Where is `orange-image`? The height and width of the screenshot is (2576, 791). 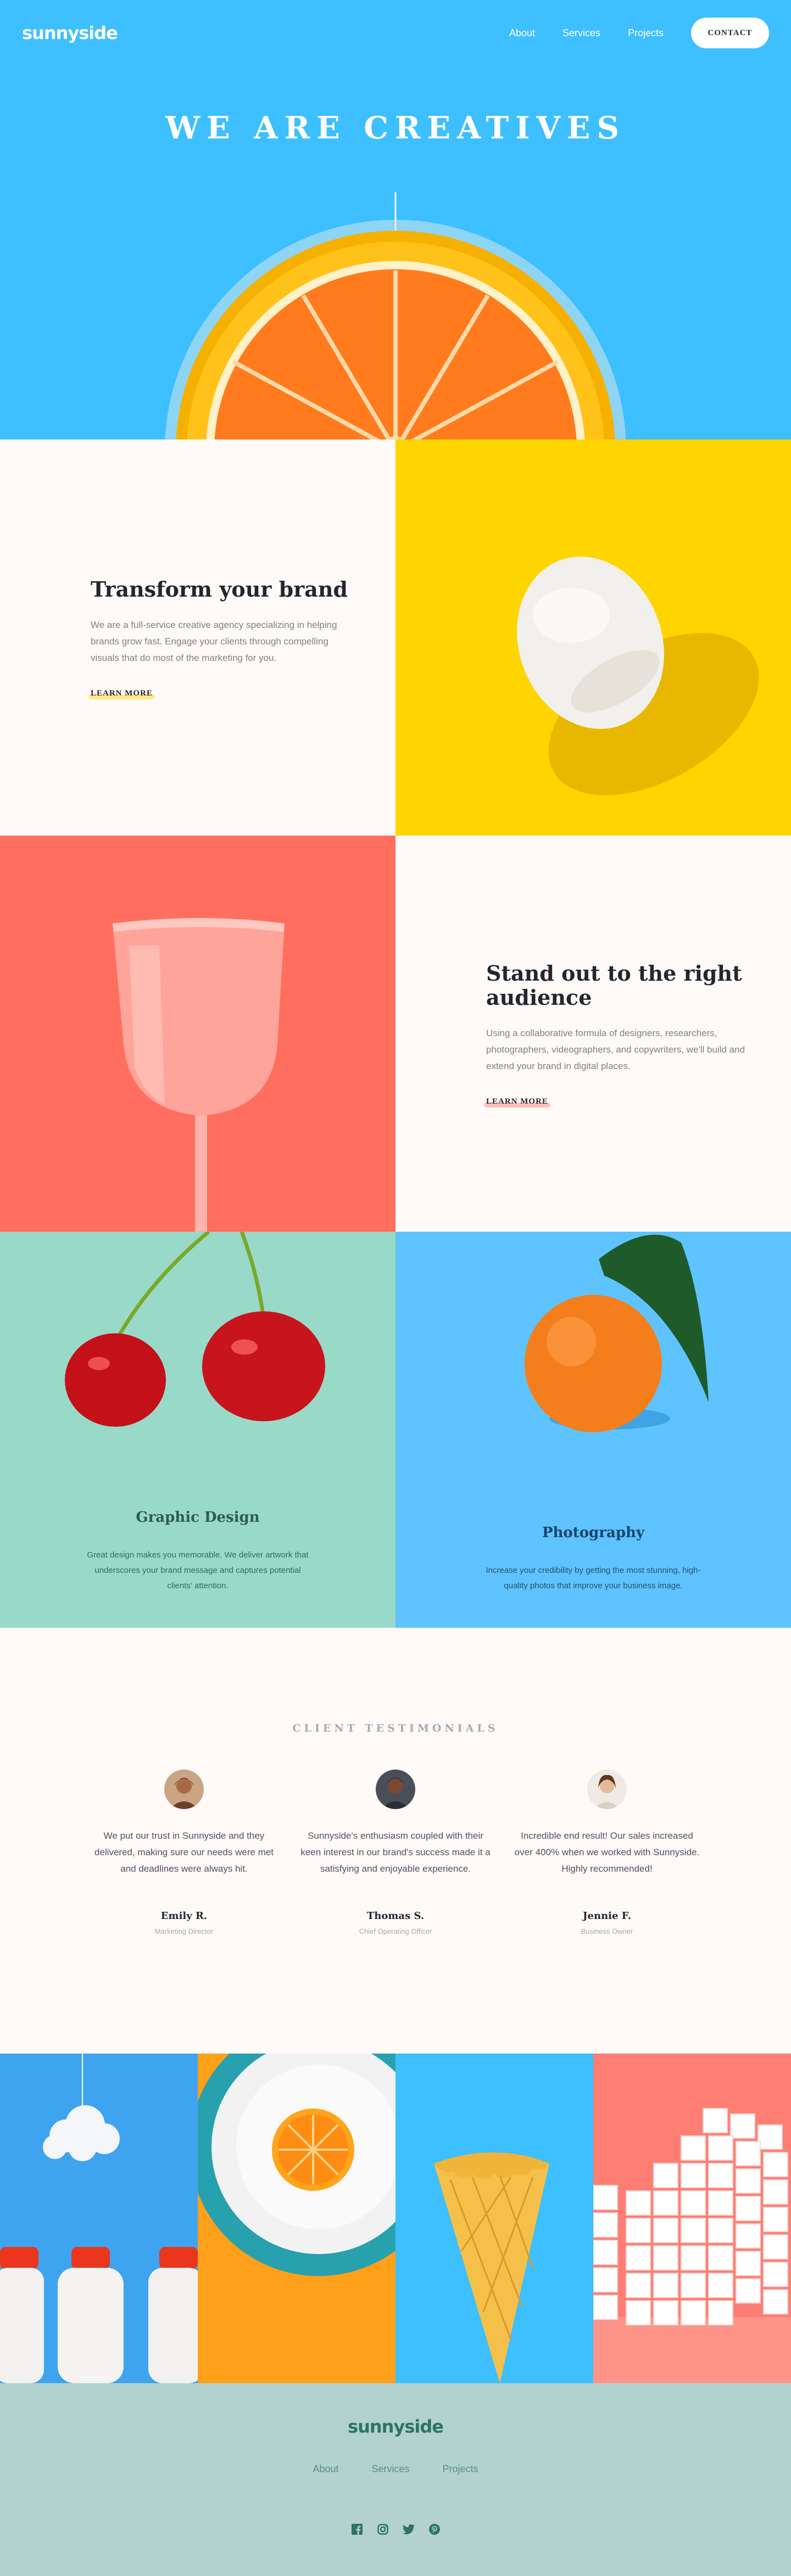 orange-image is located at coordinates (617, 1333).